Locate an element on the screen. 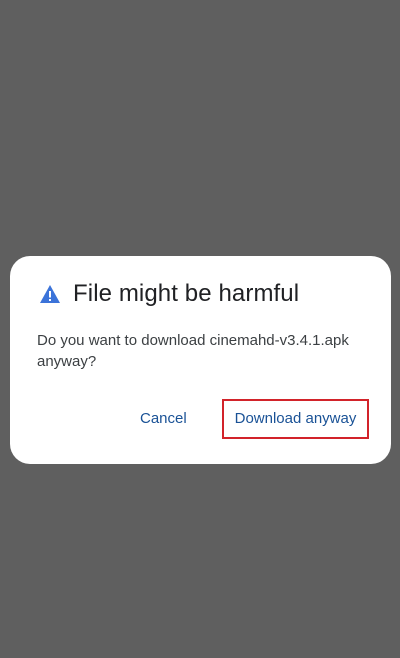 The height and width of the screenshot is (658, 400). warning-icon is located at coordinates (50, 294).